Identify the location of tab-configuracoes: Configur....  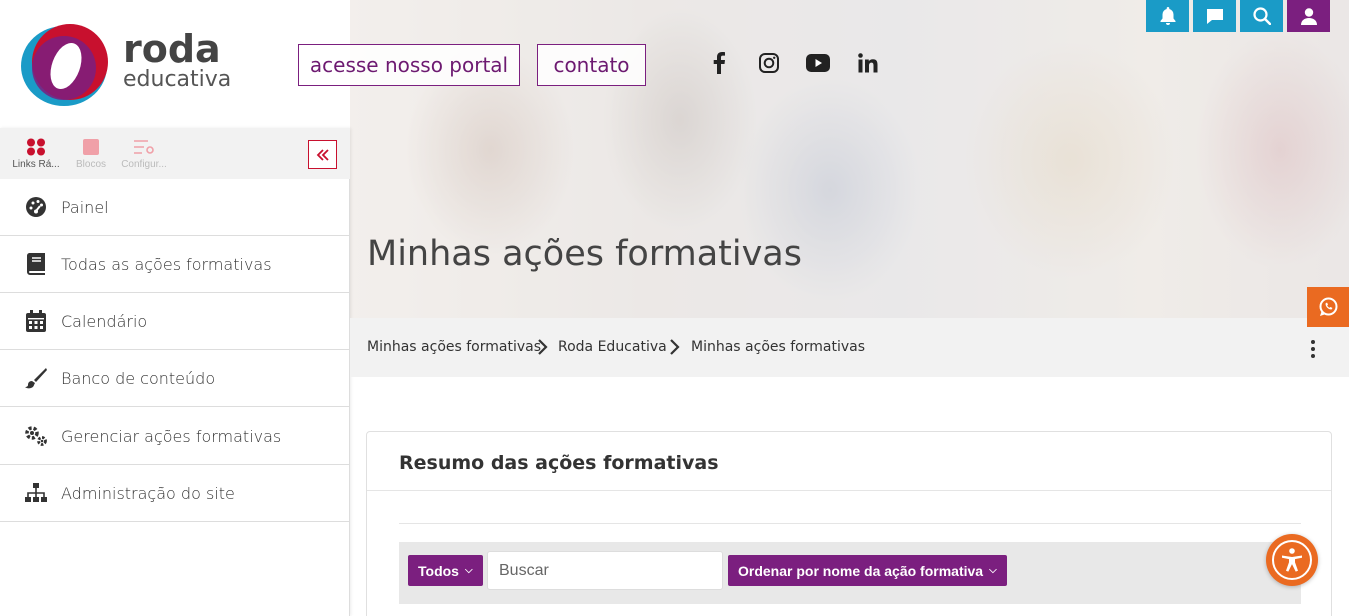
(144, 154).